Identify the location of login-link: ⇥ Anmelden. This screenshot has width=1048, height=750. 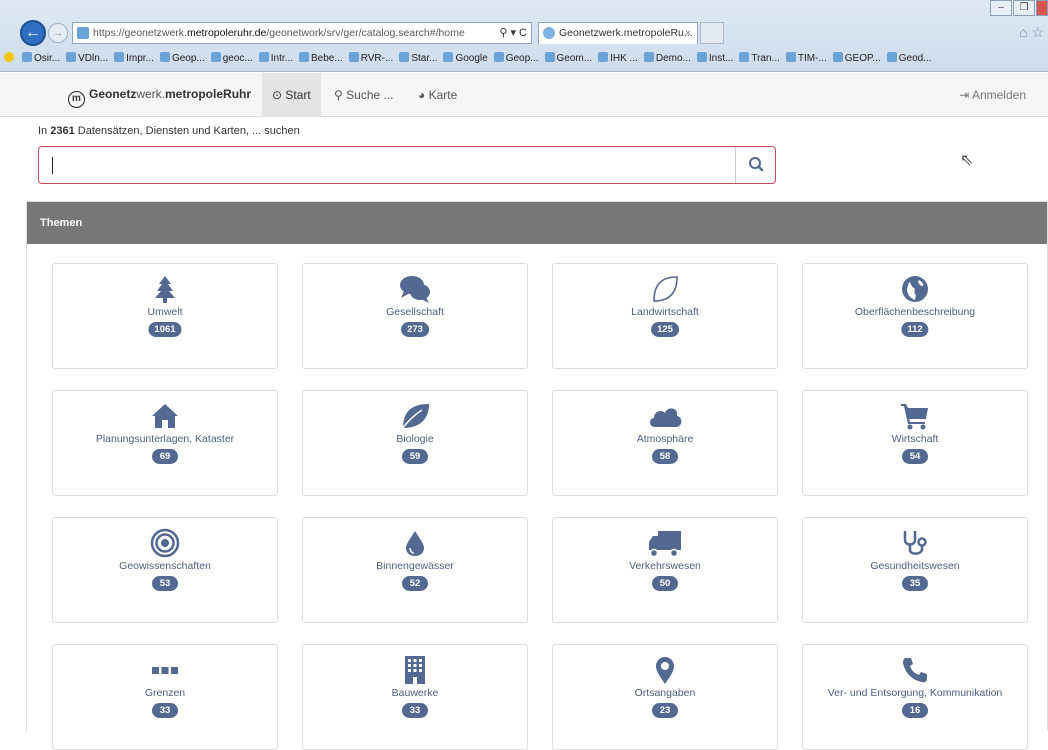
(992, 95).